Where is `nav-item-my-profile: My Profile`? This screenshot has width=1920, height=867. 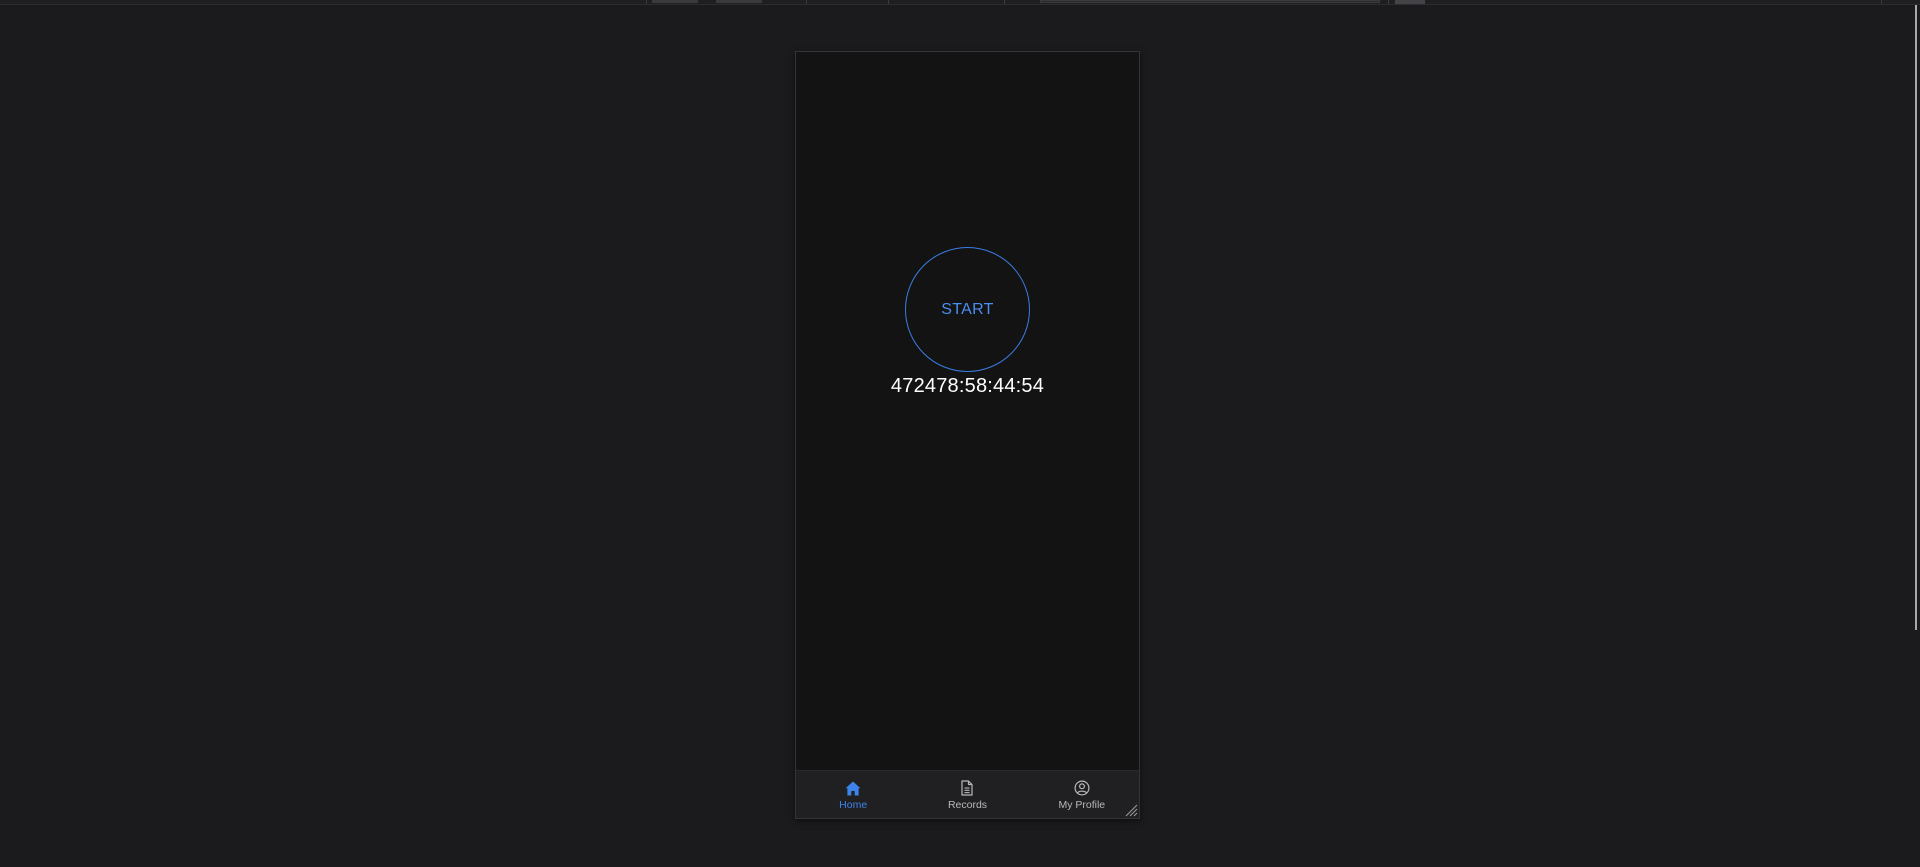
nav-item-my-profile: My Profile is located at coordinates (1082, 794).